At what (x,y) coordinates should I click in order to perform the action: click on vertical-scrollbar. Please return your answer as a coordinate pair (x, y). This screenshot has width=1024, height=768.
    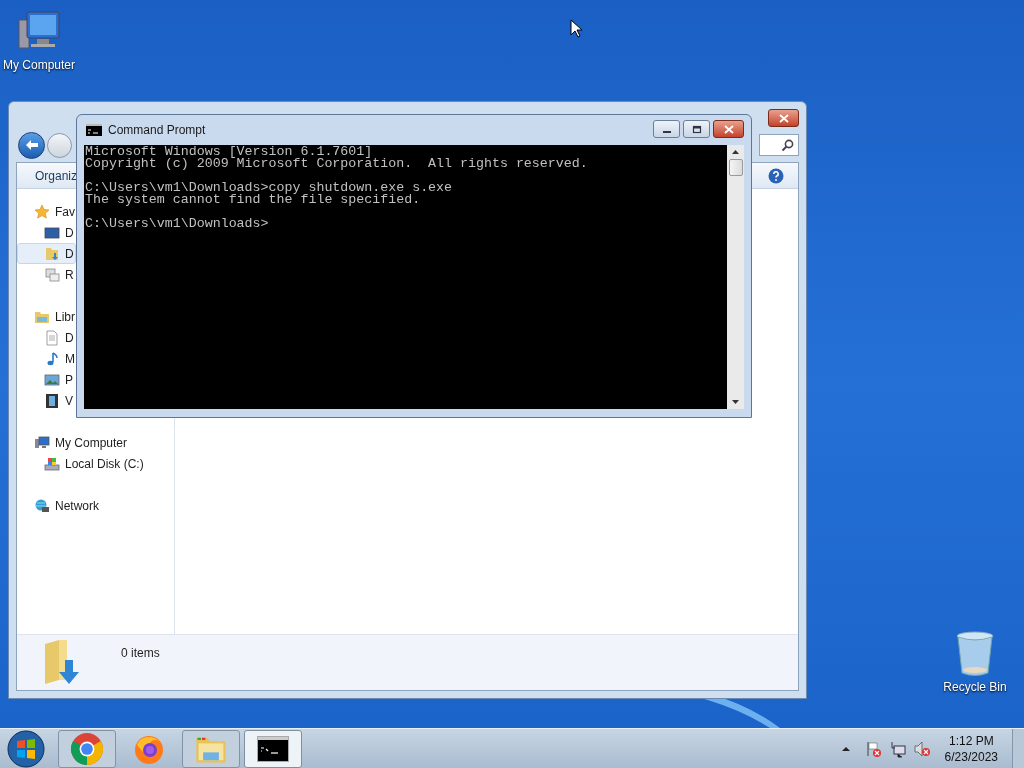
    Looking at the image, I should click on (735, 277).